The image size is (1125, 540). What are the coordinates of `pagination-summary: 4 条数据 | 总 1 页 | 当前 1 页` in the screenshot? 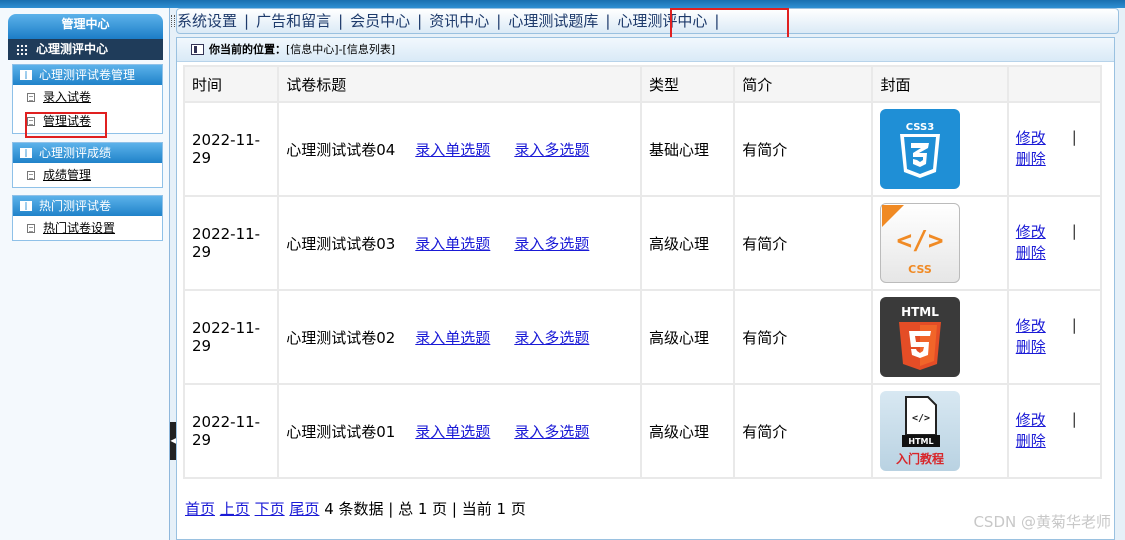 It's located at (425, 509).